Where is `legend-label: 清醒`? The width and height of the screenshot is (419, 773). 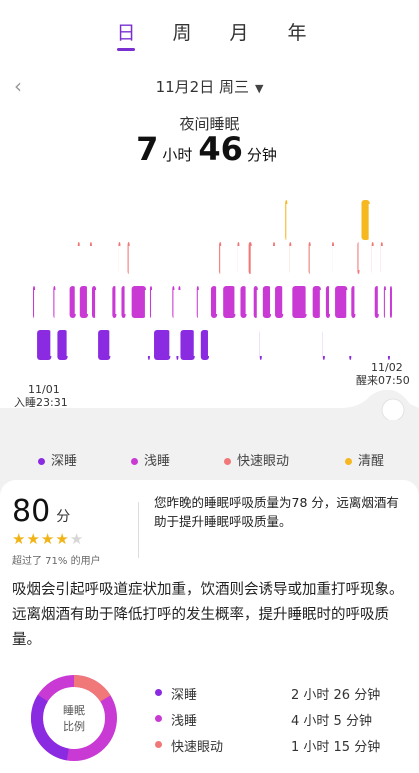
legend-label: 清醒 is located at coordinates (371, 461).